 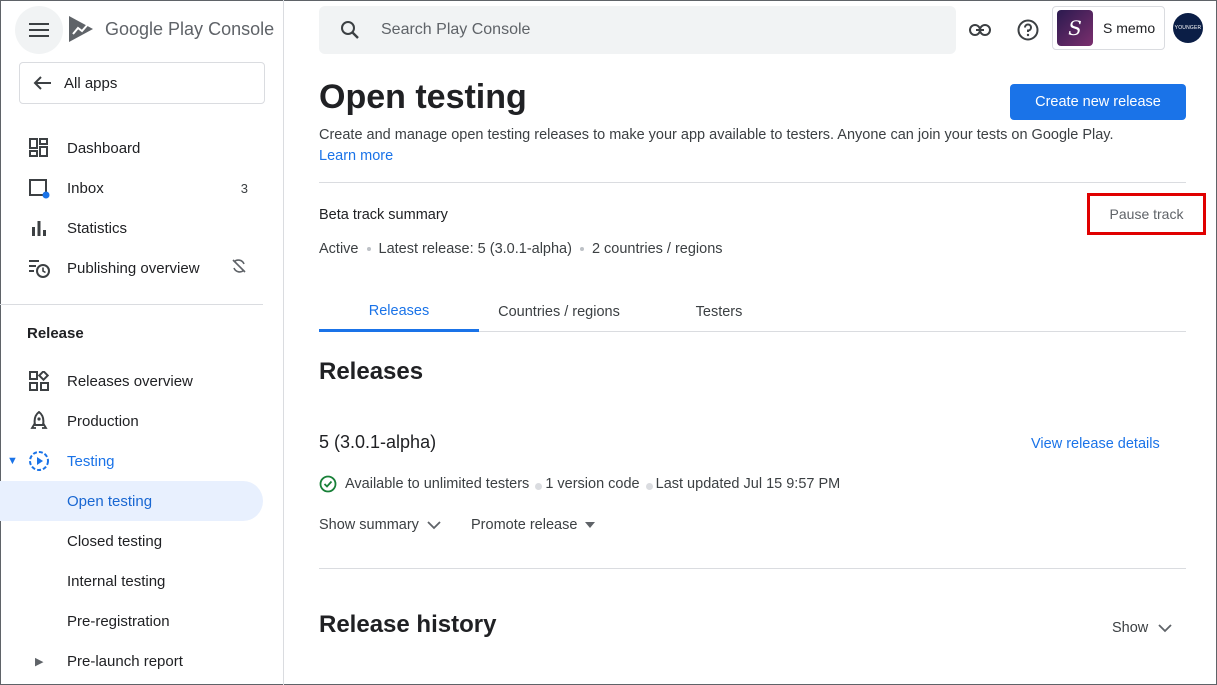 I want to click on show-summary-dropdown: Show summary, so click(x=380, y=525).